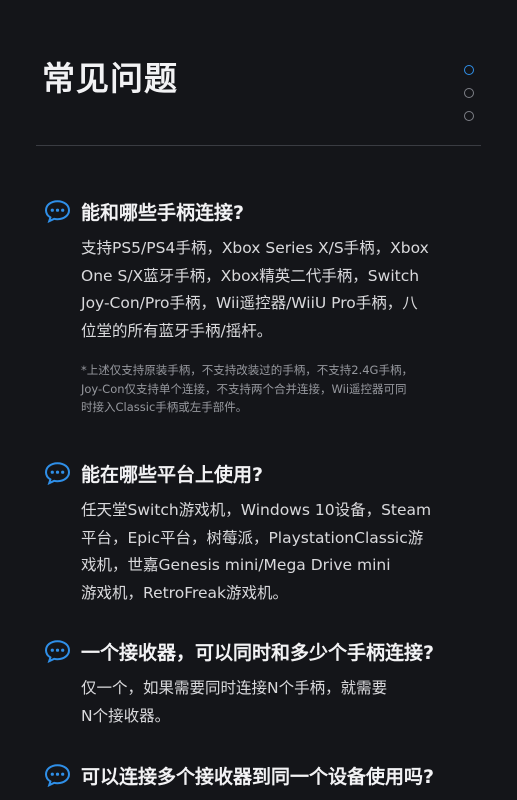  I want to click on faq-answer-line: 支持PS5/PS4手柄，Xbox Series X/S手柄，Xbox, so click(255, 248).